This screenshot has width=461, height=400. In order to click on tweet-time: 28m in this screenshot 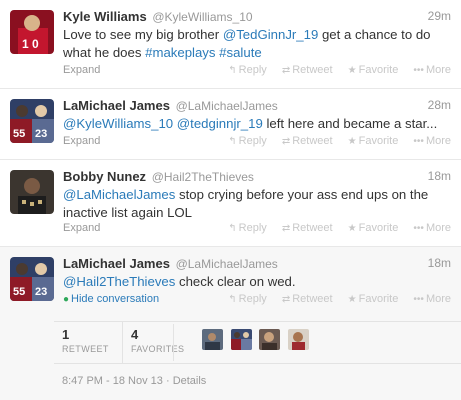, I will do `click(439, 105)`.